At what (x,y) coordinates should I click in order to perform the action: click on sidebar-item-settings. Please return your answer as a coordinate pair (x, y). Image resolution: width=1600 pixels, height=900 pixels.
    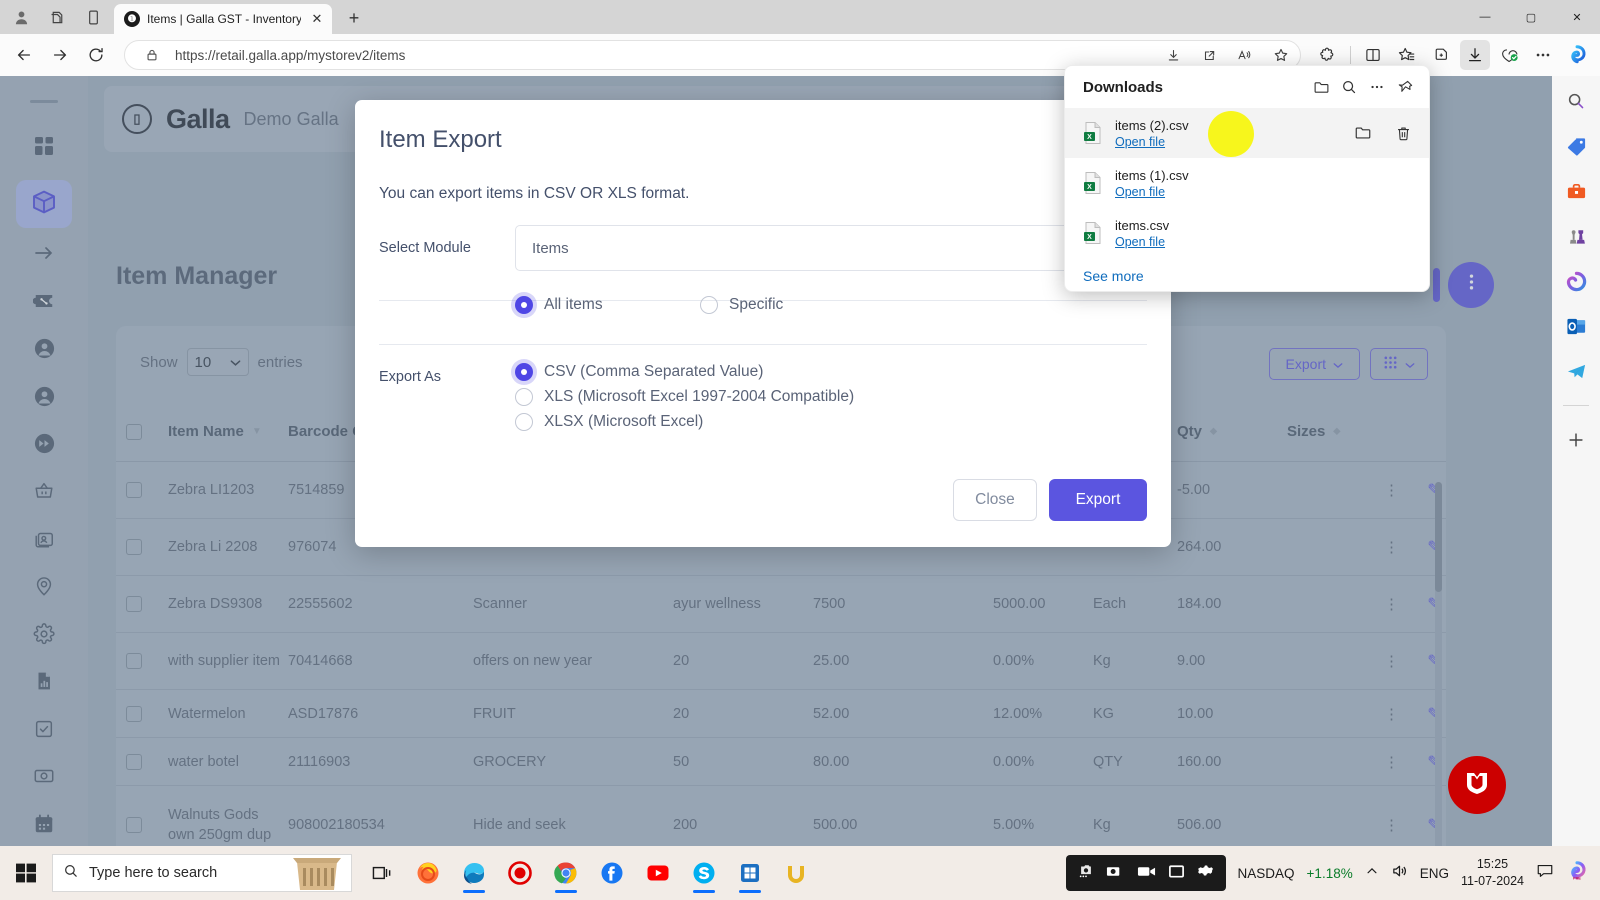
    Looking at the image, I should click on (44, 636).